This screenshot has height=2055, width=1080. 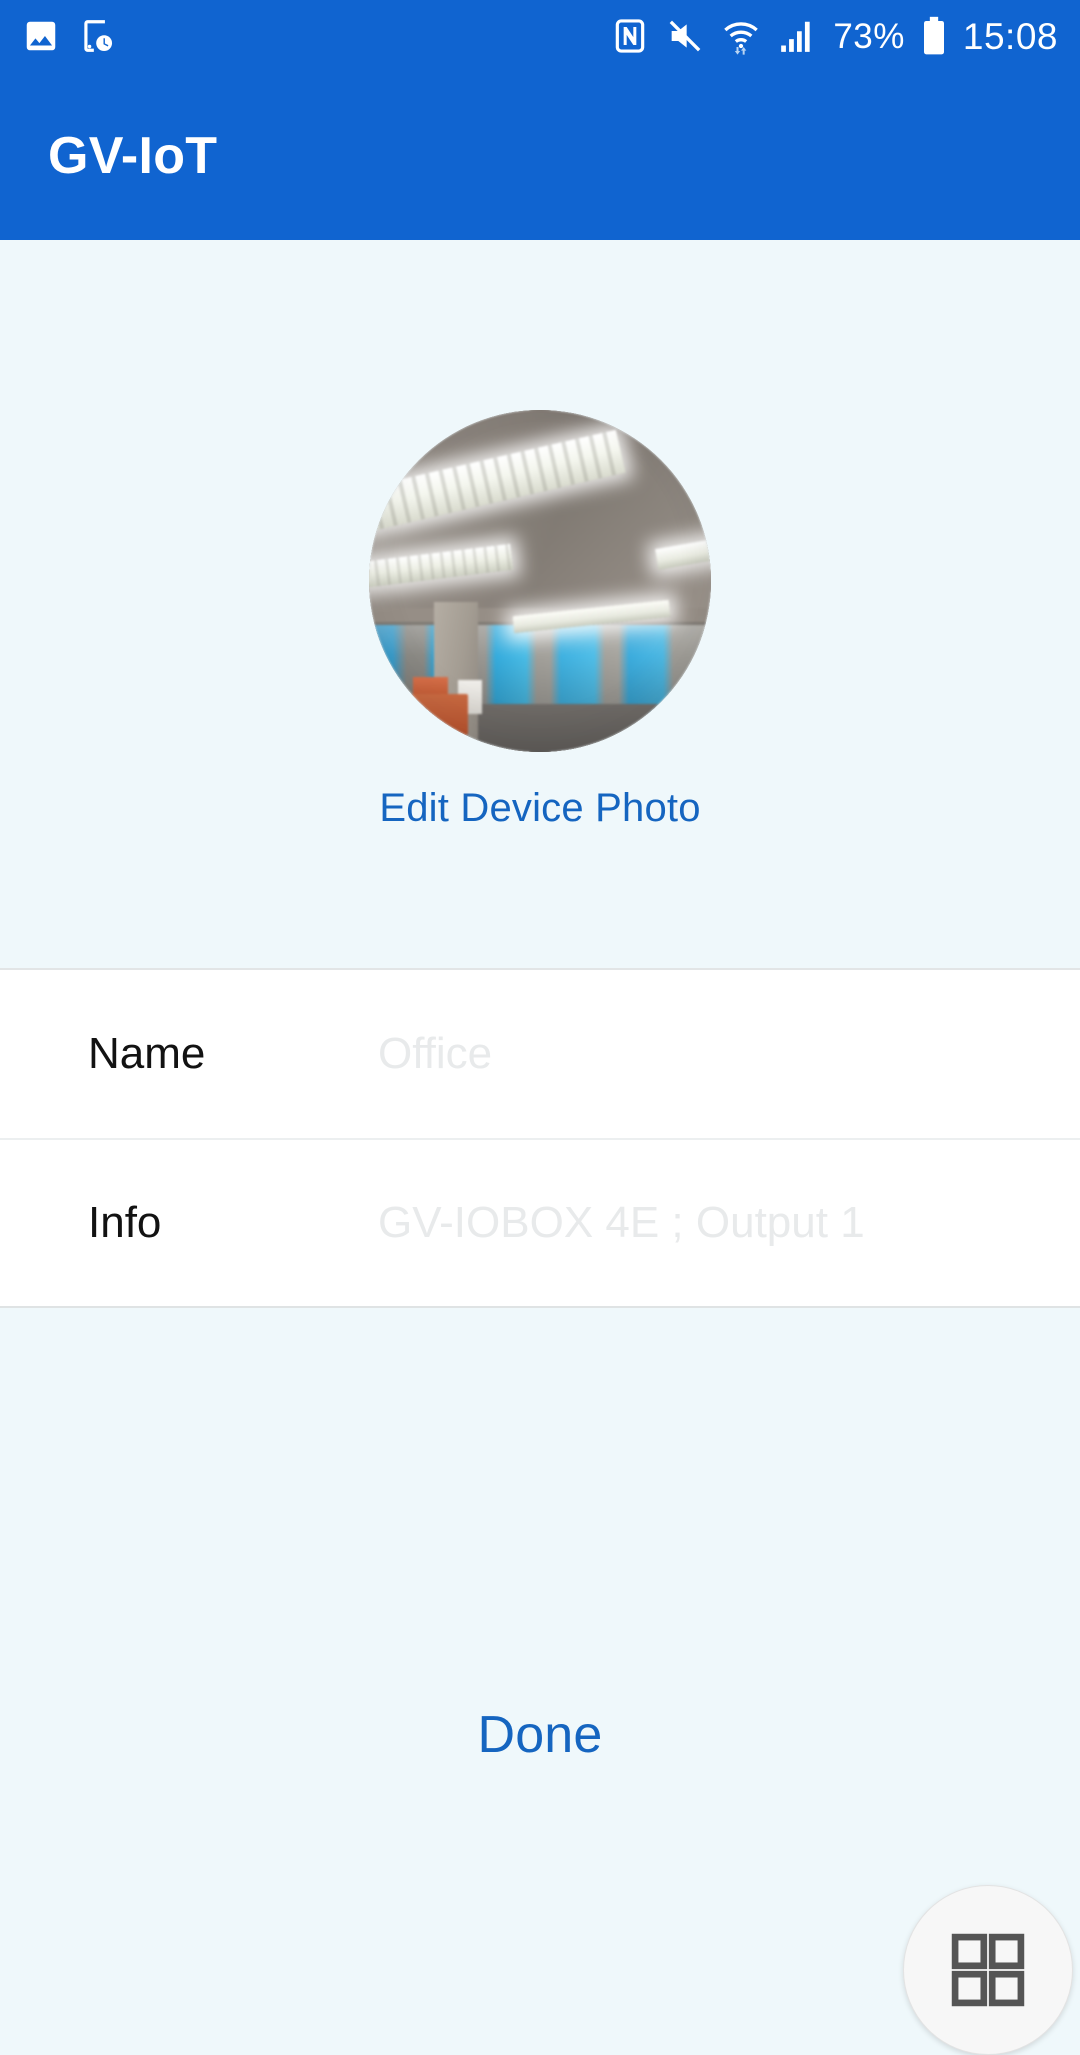 I want to click on nfc-icon, so click(x=630, y=36).